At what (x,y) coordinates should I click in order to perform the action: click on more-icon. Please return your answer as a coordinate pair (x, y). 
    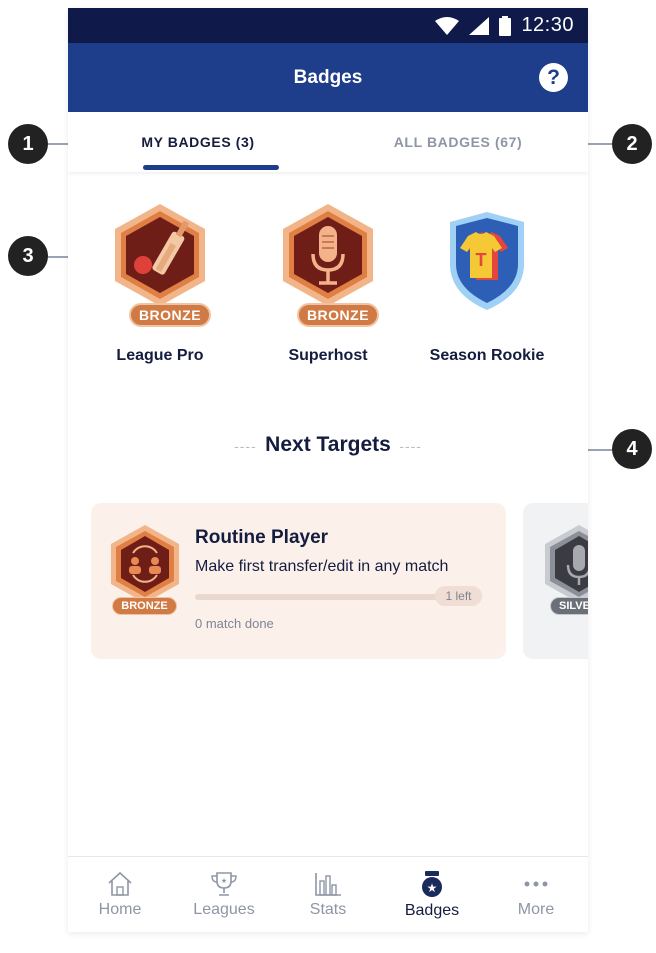
    Looking at the image, I should click on (536, 883).